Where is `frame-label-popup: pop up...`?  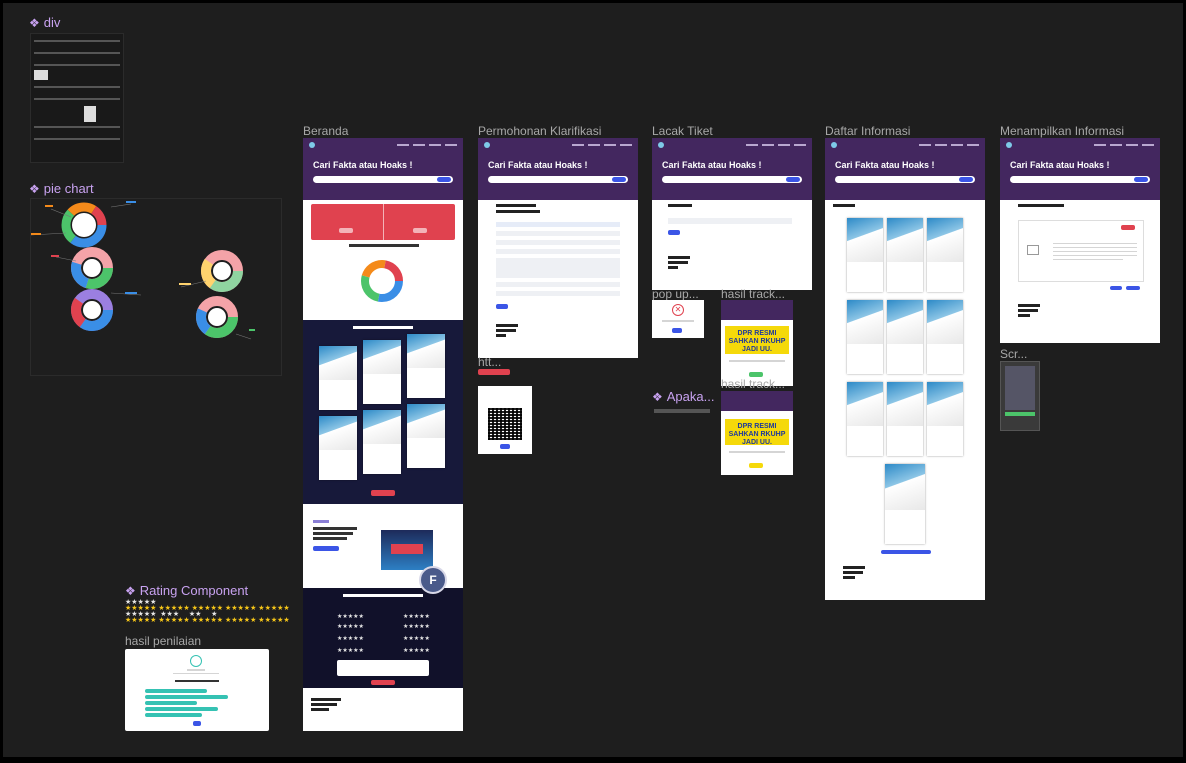 frame-label-popup: pop up... is located at coordinates (675, 294).